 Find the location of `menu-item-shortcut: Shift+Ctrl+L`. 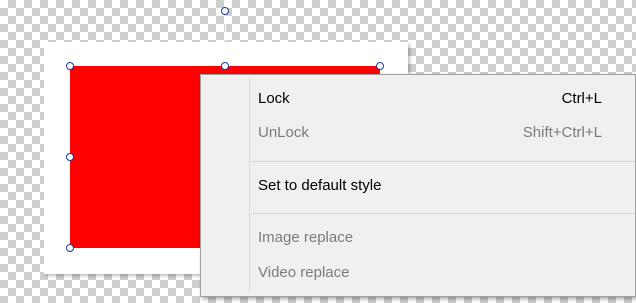

menu-item-shortcut: Shift+Ctrl+L is located at coordinates (562, 132).